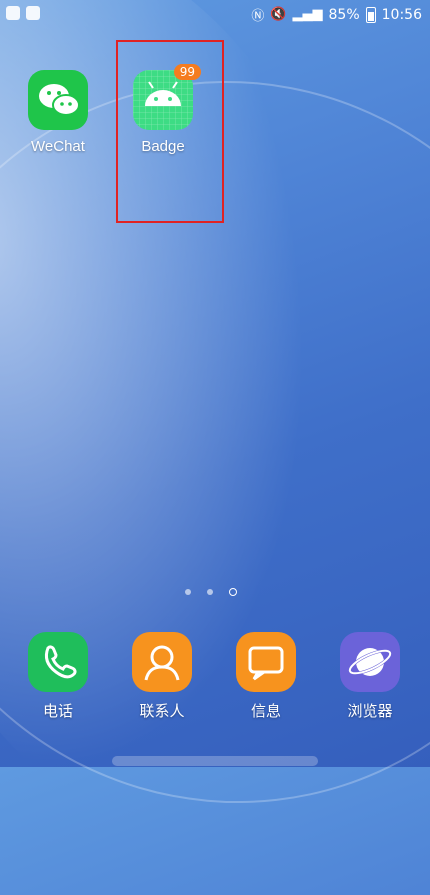 The height and width of the screenshot is (895, 430). Describe the element at coordinates (13, 13) in the screenshot. I see `notification-app-icon` at that location.